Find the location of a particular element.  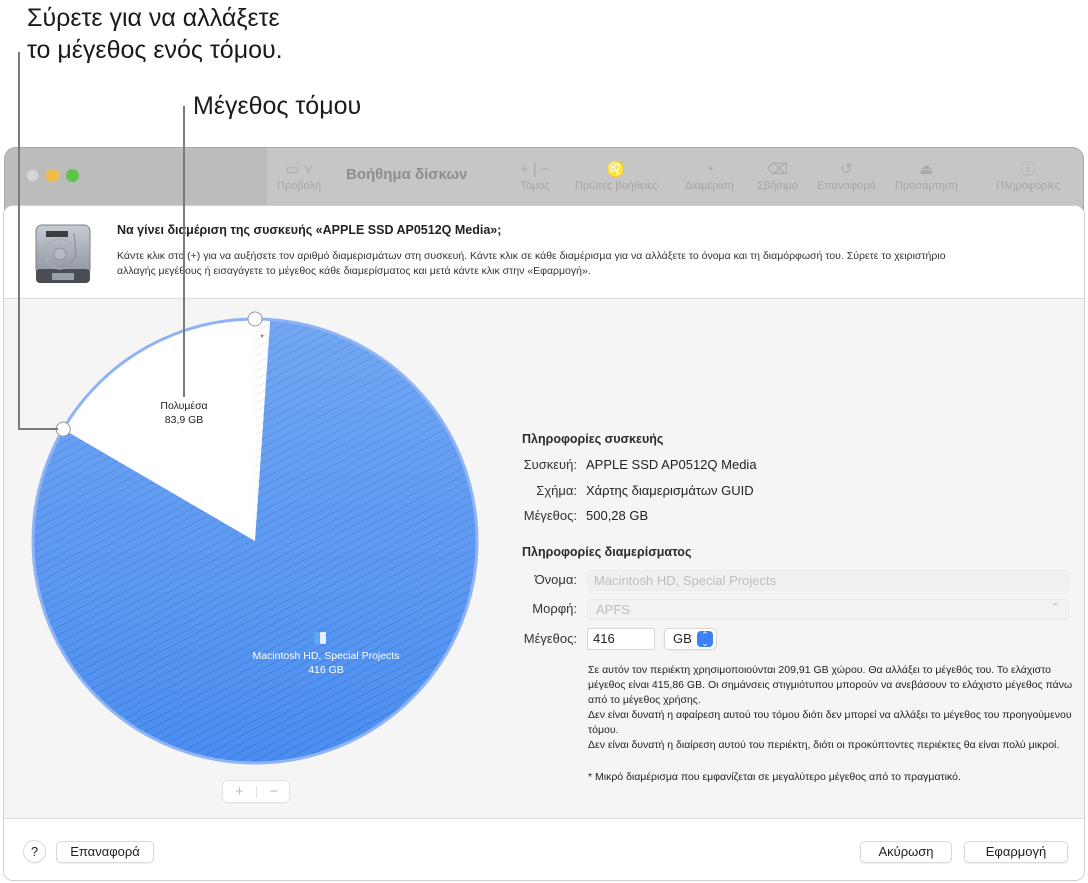

plus-minus-icon: + | − is located at coordinates (535, 169).